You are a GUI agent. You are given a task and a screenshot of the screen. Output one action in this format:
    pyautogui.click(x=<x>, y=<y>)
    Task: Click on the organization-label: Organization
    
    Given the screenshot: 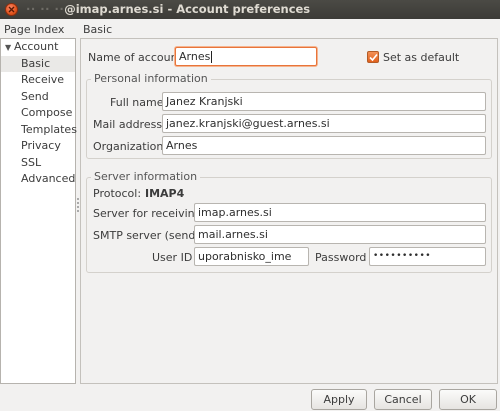 What is the action you would take?
    pyautogui.click(x=128, y=146)
    